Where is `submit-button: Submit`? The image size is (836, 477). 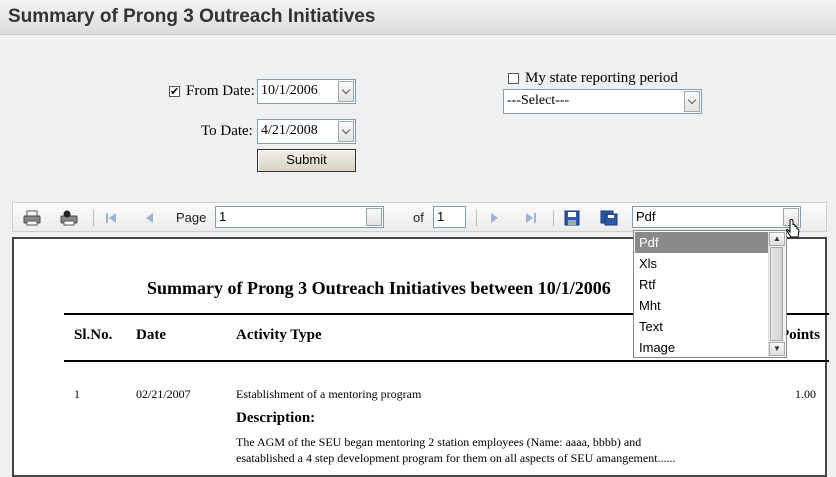
submit-button: Submit is located at coordinates (306, 160).